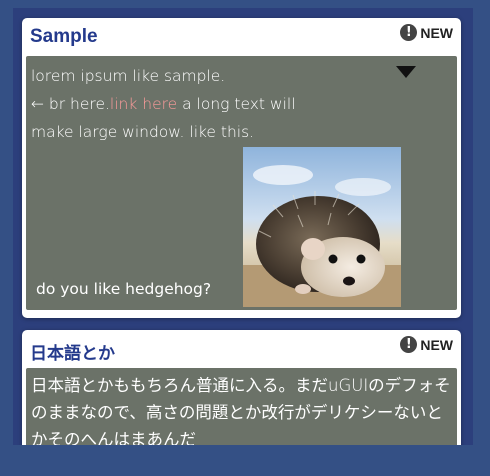  What do you see at coordinates (70, 104) in the screenshot?
I see `body-text-segment: ← br here.` at bounding box center [70, 104].